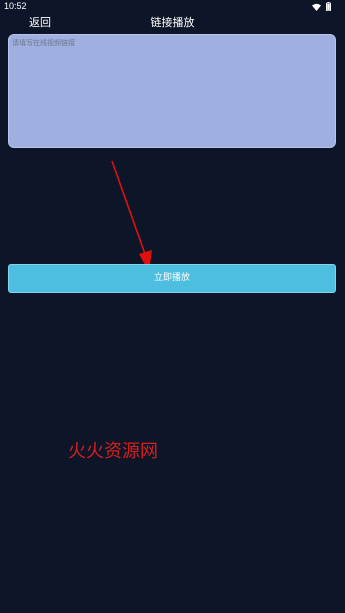 This screenshot has width=345, height=613. I want to click on status-time: 10:52, so click(15, 6).